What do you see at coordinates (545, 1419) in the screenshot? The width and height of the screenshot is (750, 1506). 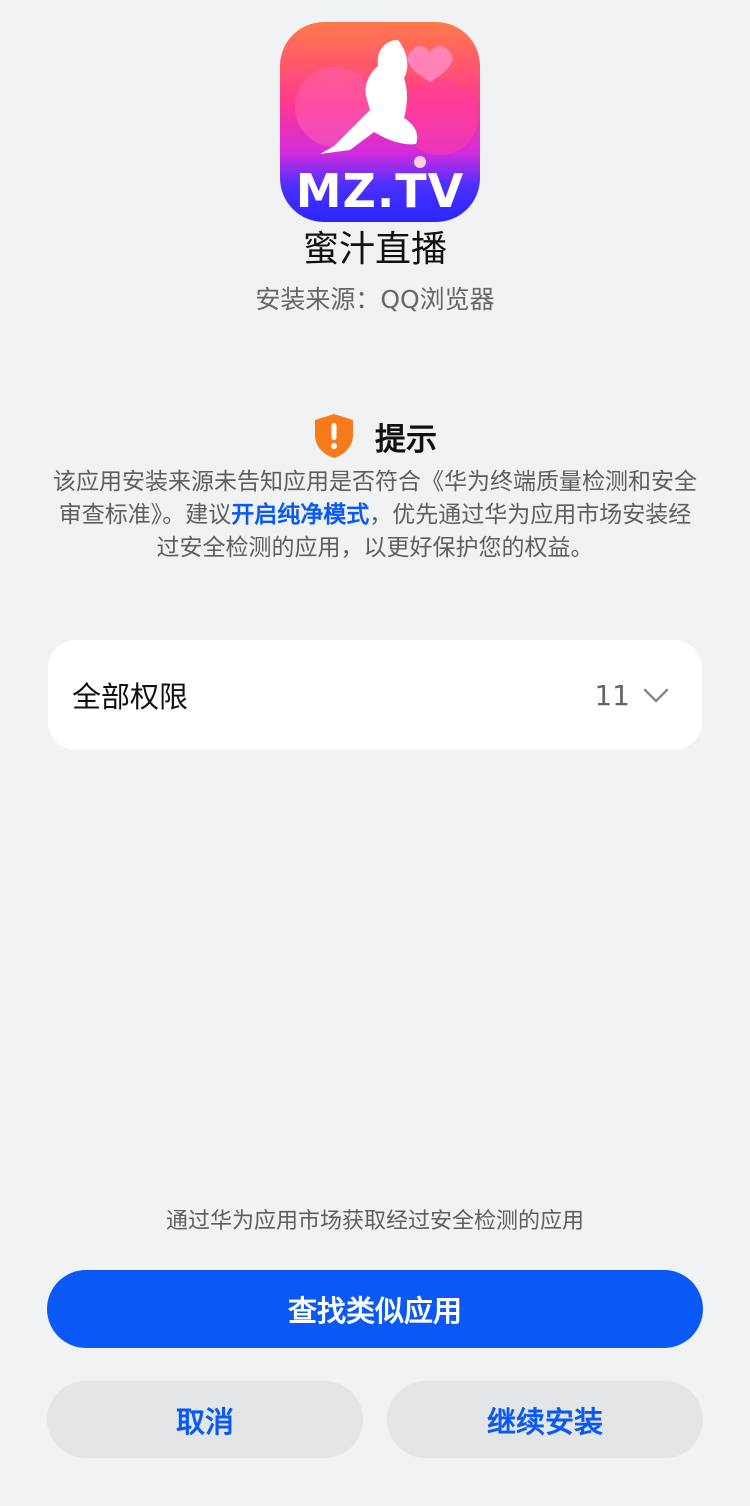 I see `continue-install-button: 继续安装` at bounding box center [545, 1419].